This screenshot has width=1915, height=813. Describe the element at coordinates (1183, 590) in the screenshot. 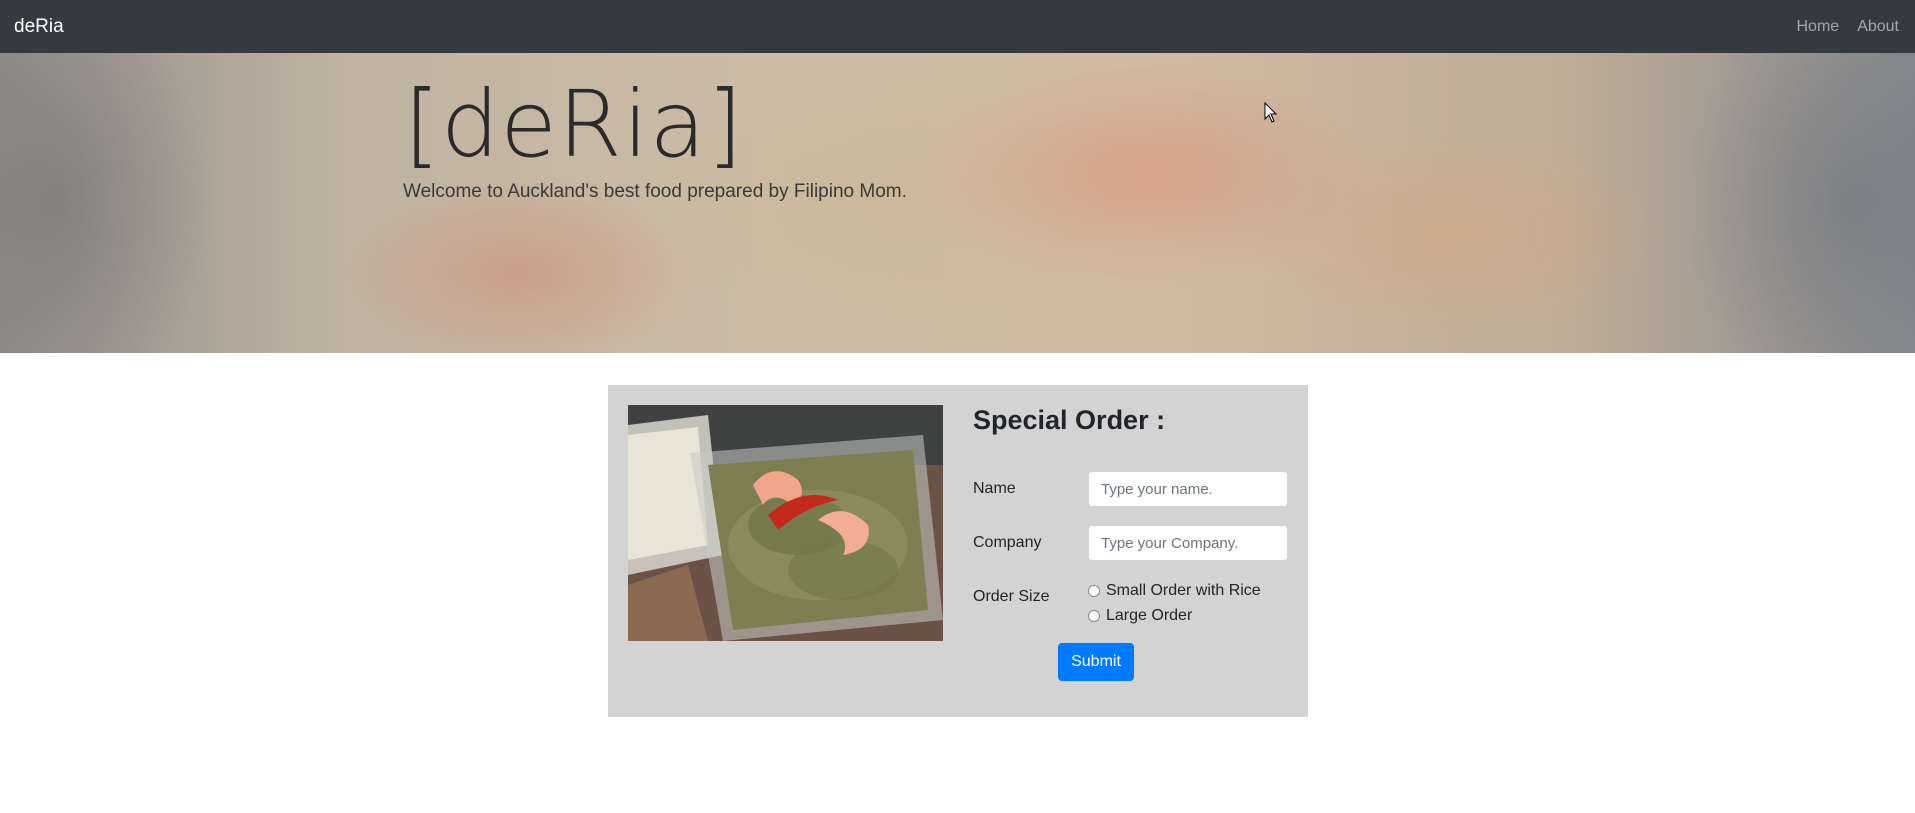

I see `radio-small-order-label: Small Order with Rice` at that location.